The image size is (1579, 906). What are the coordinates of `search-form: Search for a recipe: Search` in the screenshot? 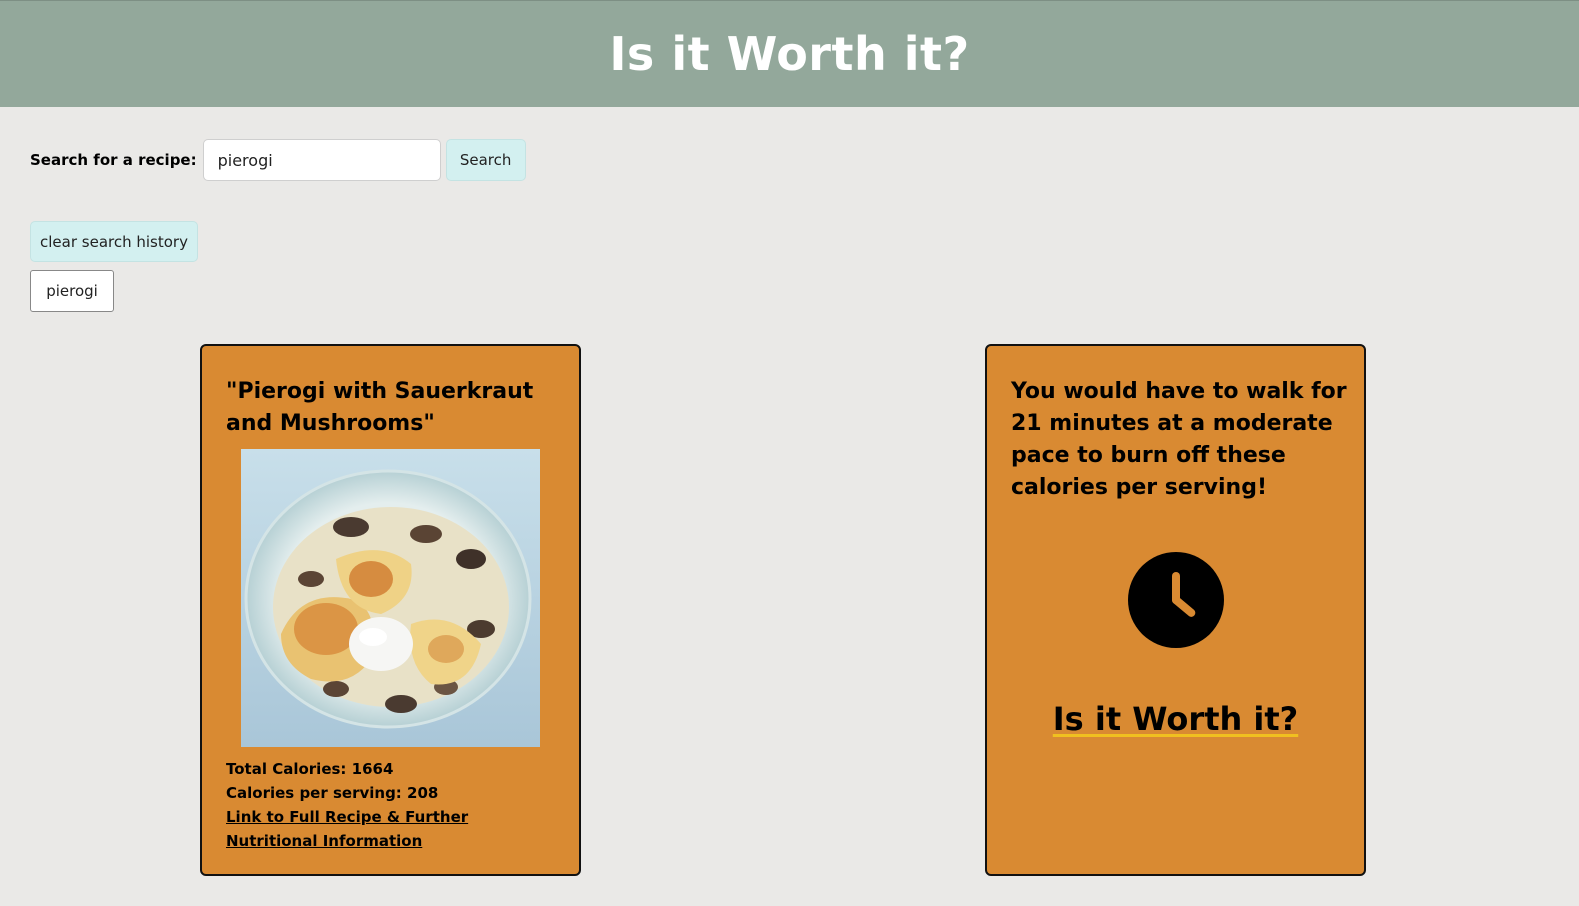 It's located at (278, 160).